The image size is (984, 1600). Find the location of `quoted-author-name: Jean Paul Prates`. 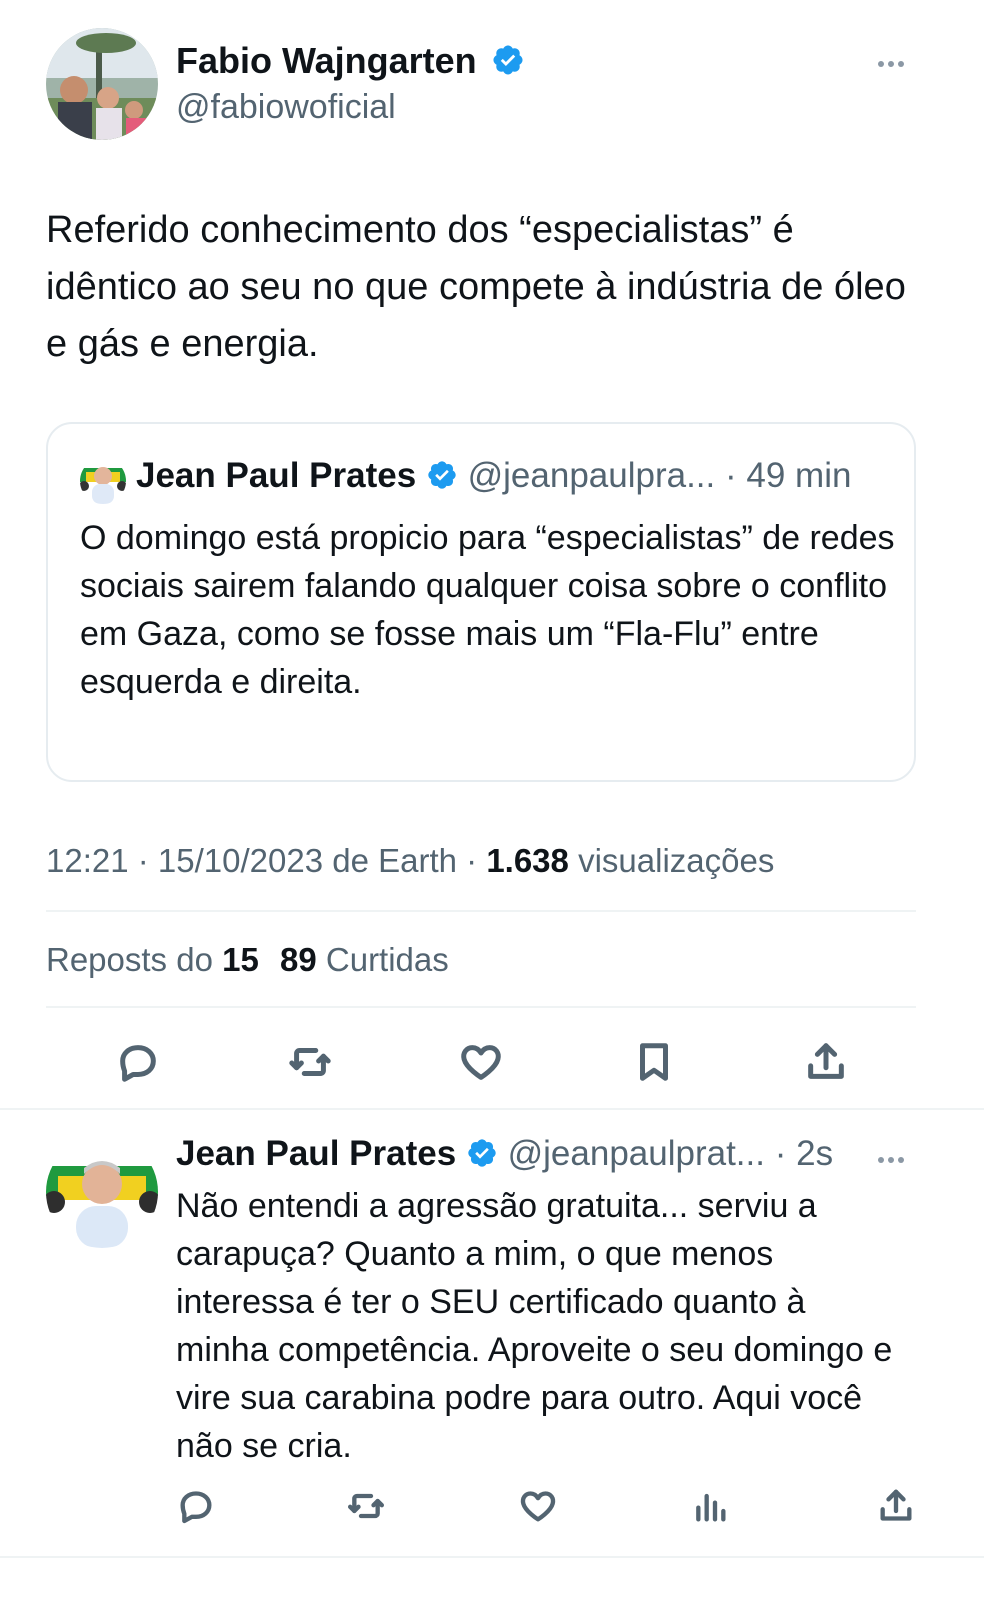

quoted-author-name: Jean Paul Prates is located at coordinates (276, 475).